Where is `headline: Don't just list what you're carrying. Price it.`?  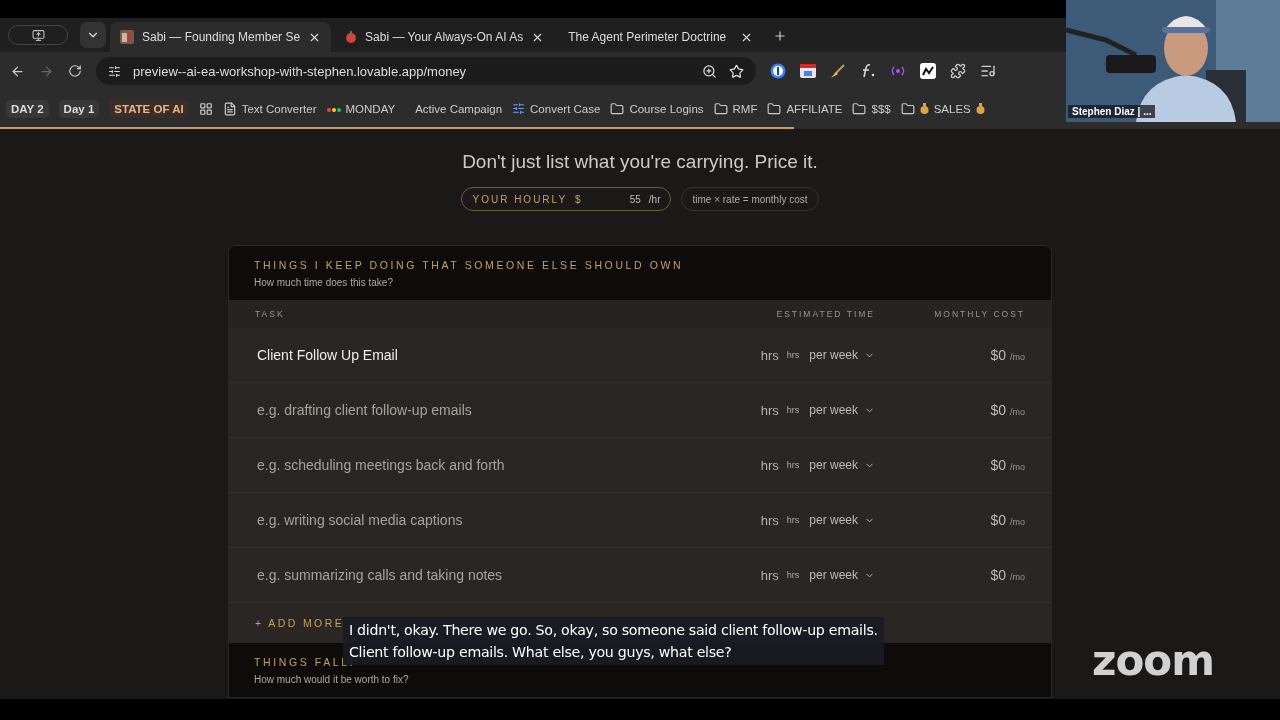
headline: Don't just list what you're carrying. Price it. is located at coordinates (640, 162).